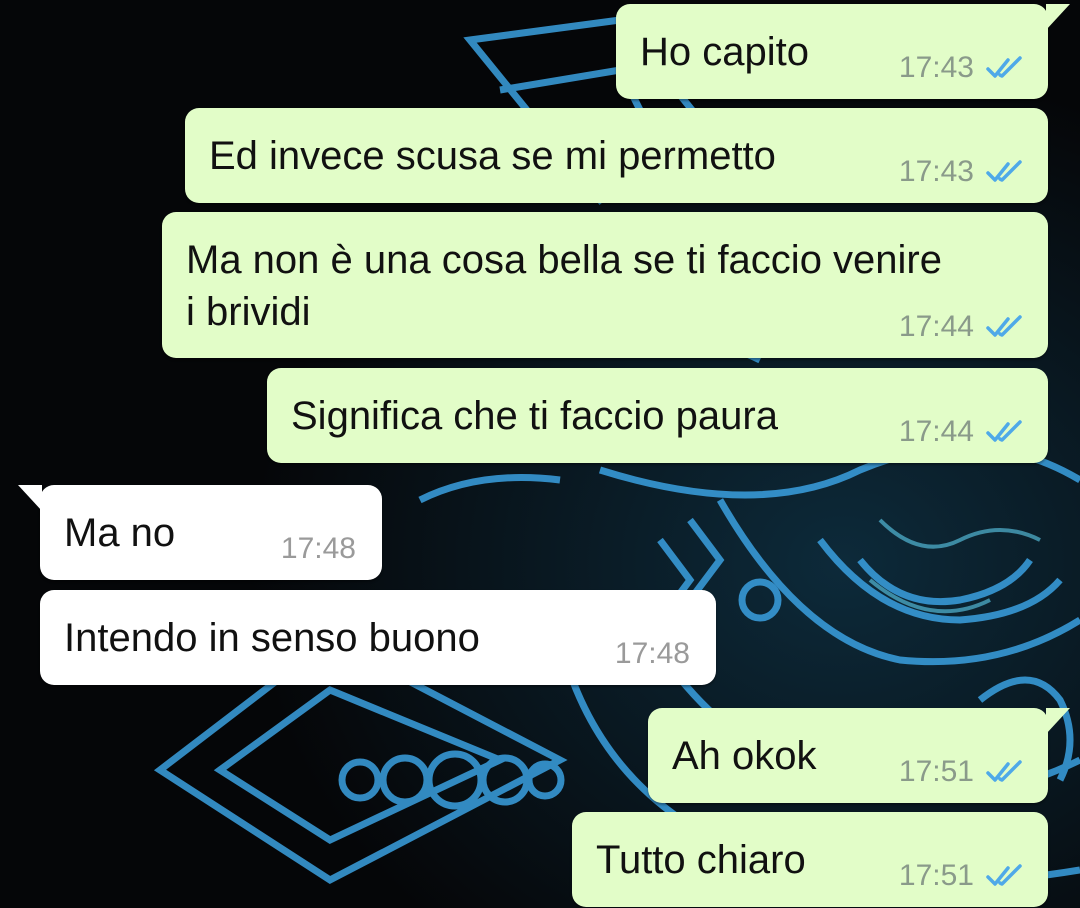  What do you see at coordinates (843, 51) in the screenshot?
I see `outgoing-message: Ho capito 17:43` at bounding box center [843, 51].